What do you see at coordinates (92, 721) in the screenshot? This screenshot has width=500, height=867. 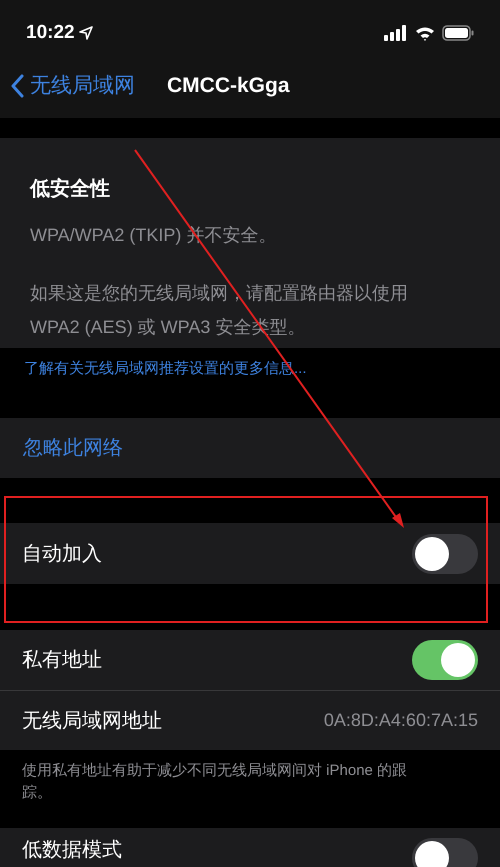 I see `wifi-address-label: 无线局域网地址` at bounding box center [92, 721].